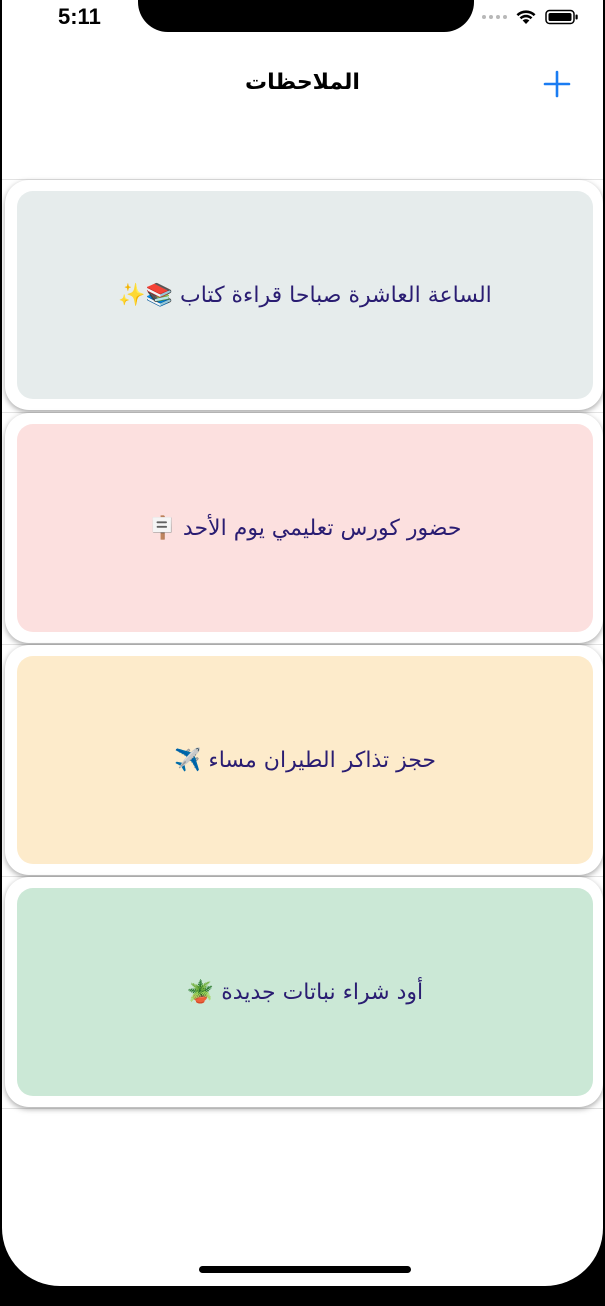 The width and height of the screenshot is (605, 1306). I want to click on note-text: حضور كورس تعليمي يوم الأحد 🪧, so click(305, 528).